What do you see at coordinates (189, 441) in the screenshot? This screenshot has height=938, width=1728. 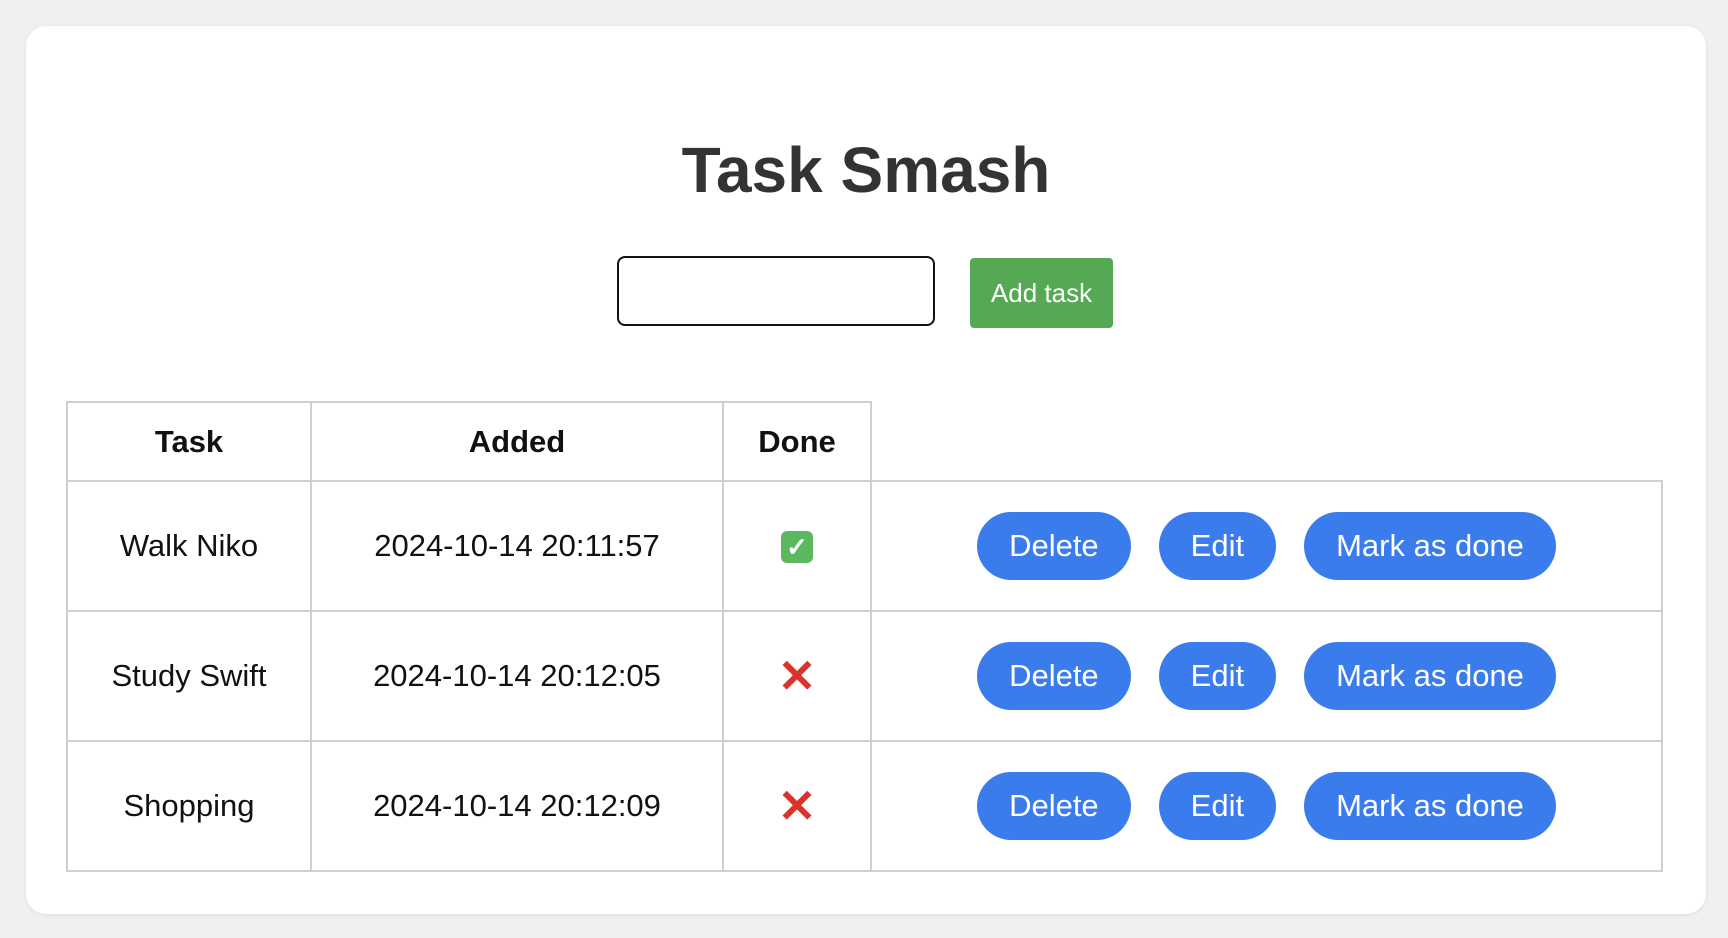 I see `column-header-task: Task` at bounding box center [189, 441].